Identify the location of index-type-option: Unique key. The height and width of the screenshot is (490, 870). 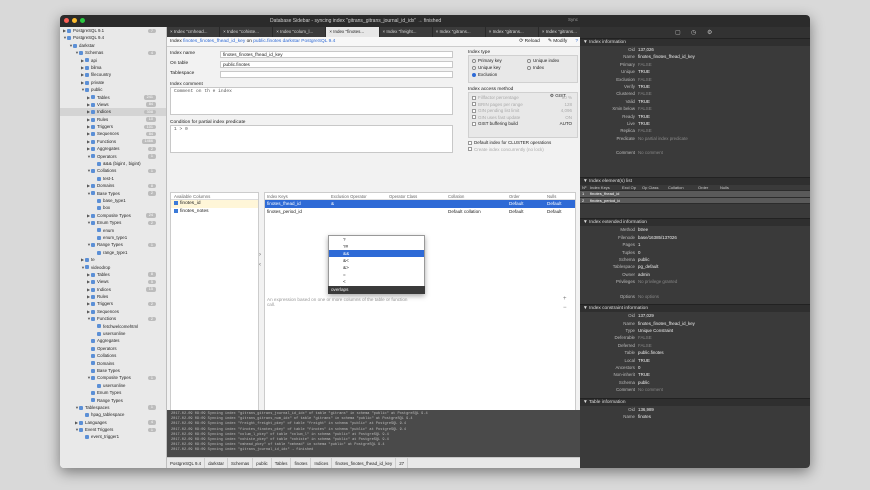
(486, 68).